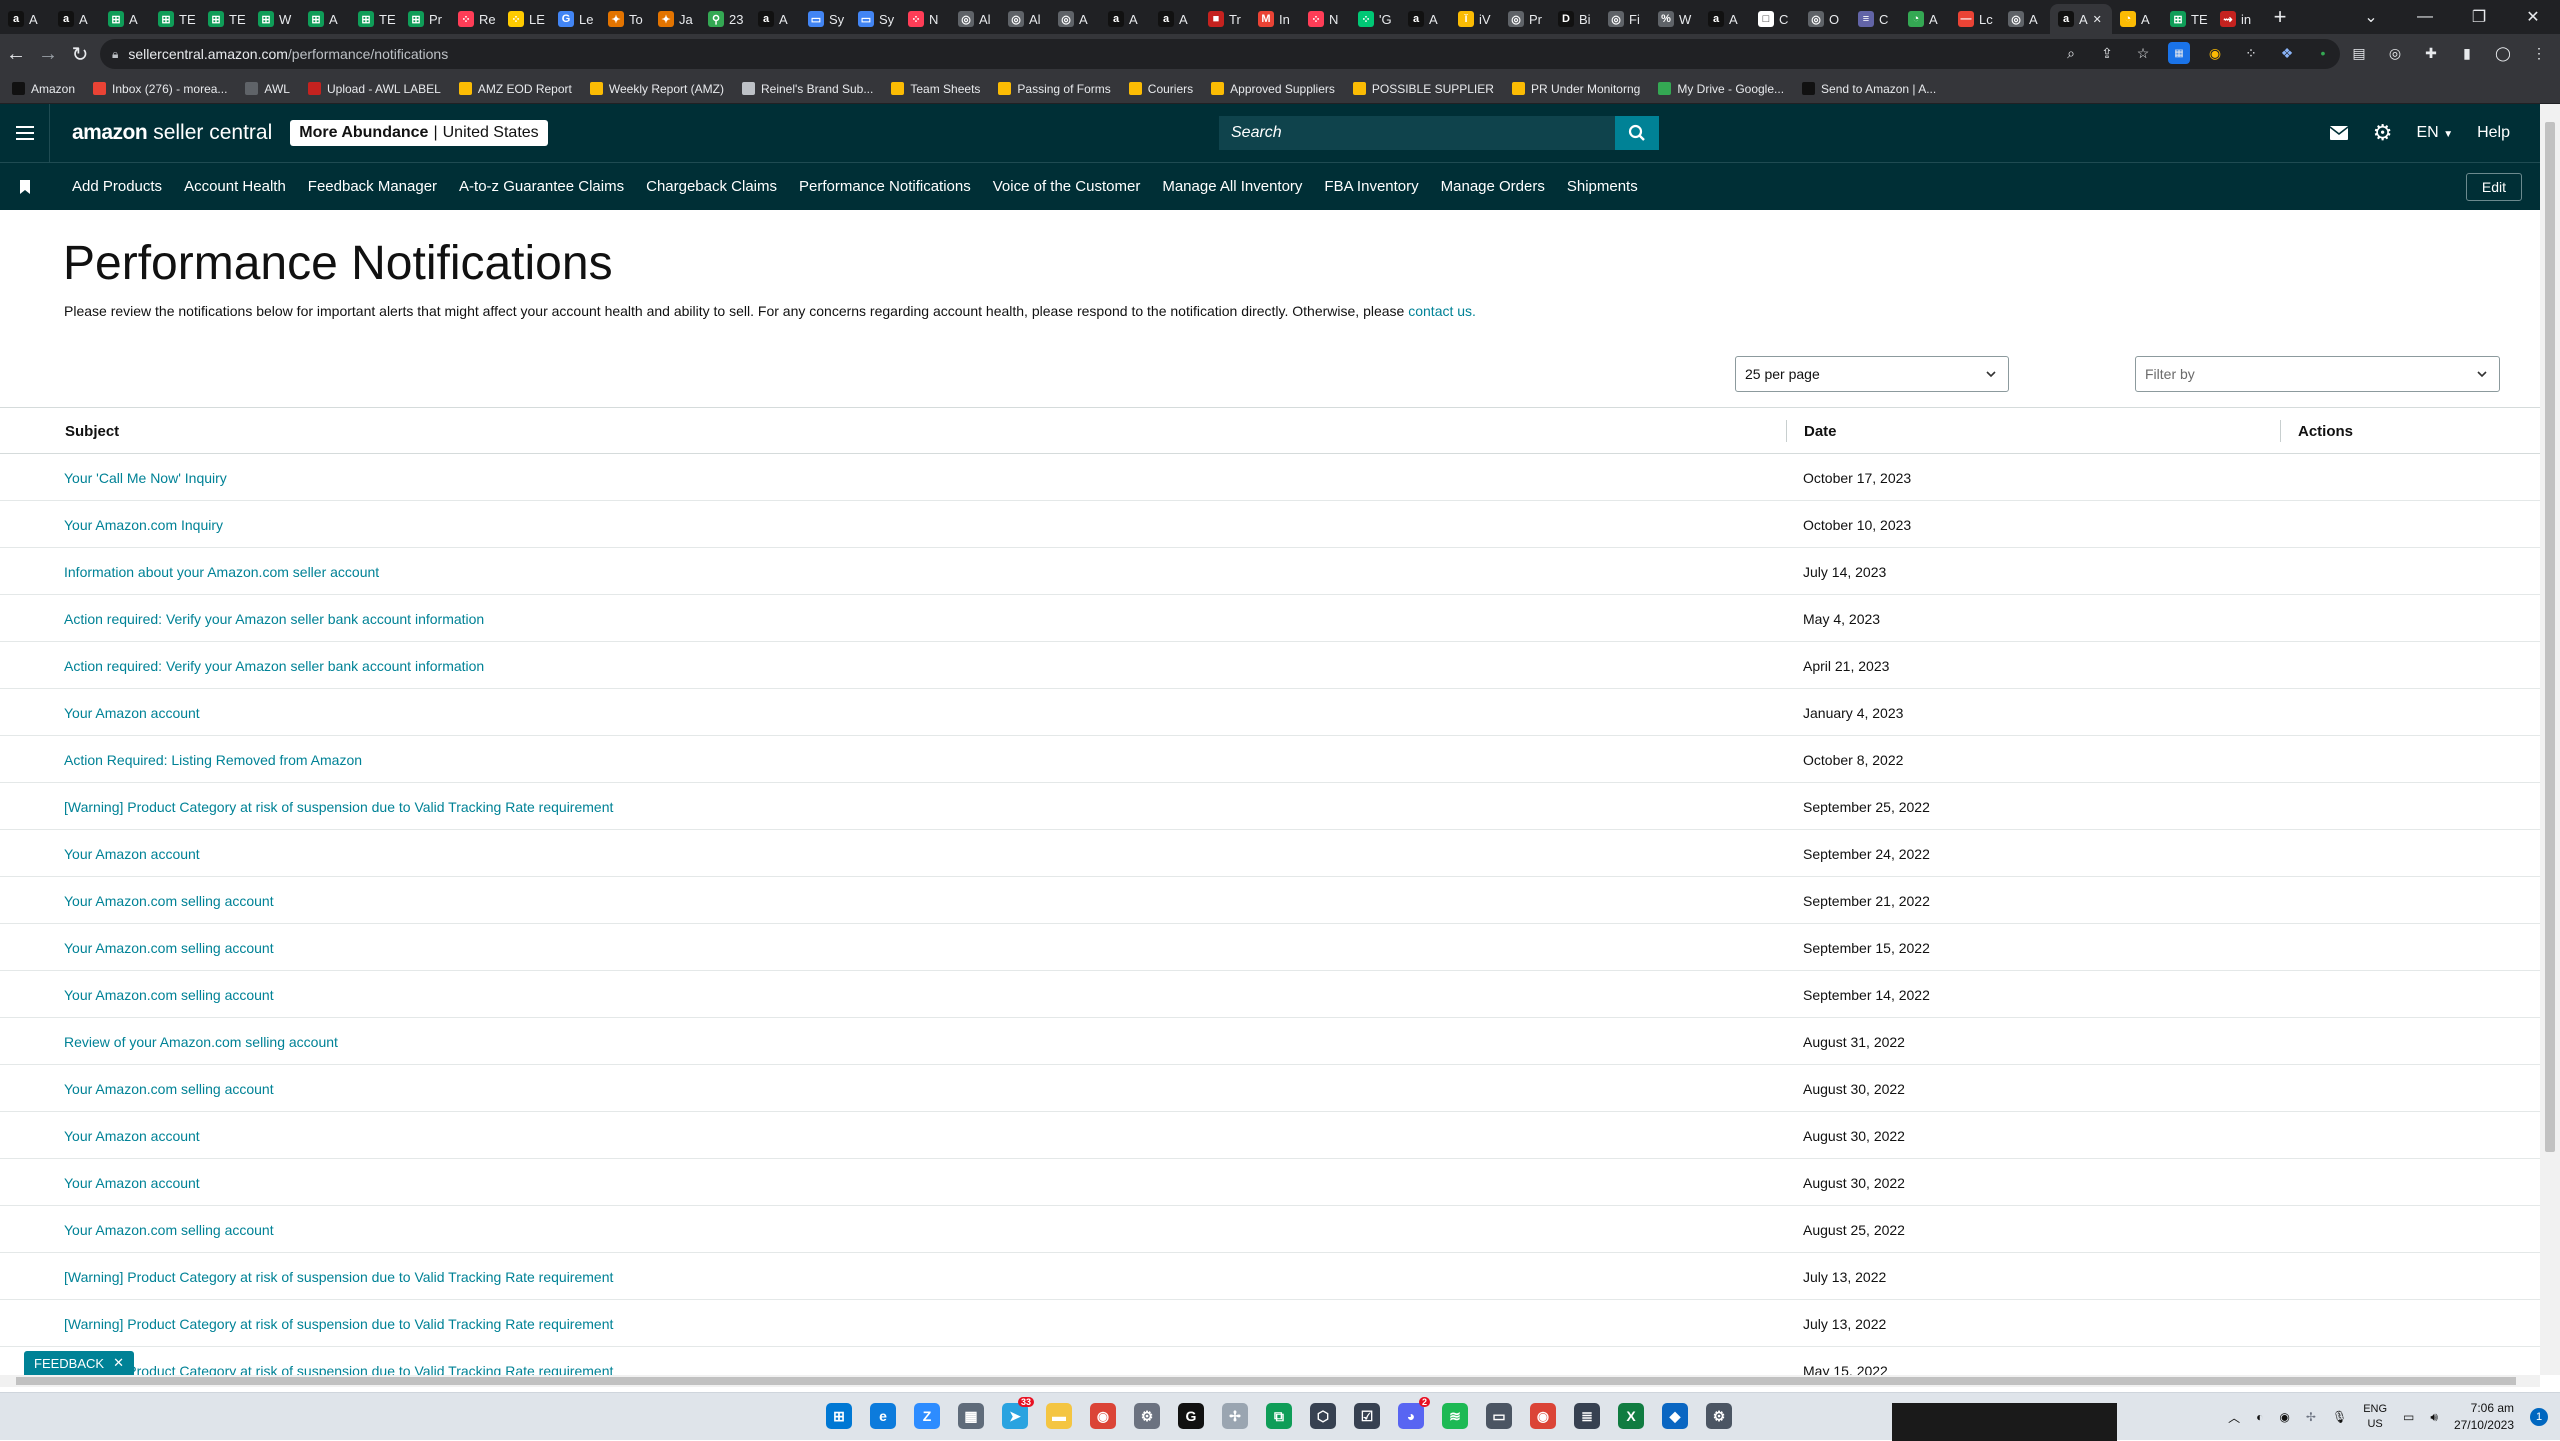 This screenshot has height=1441, width=2560. I want to click on tab-search-icon: ⌄, so click(2371, 17).